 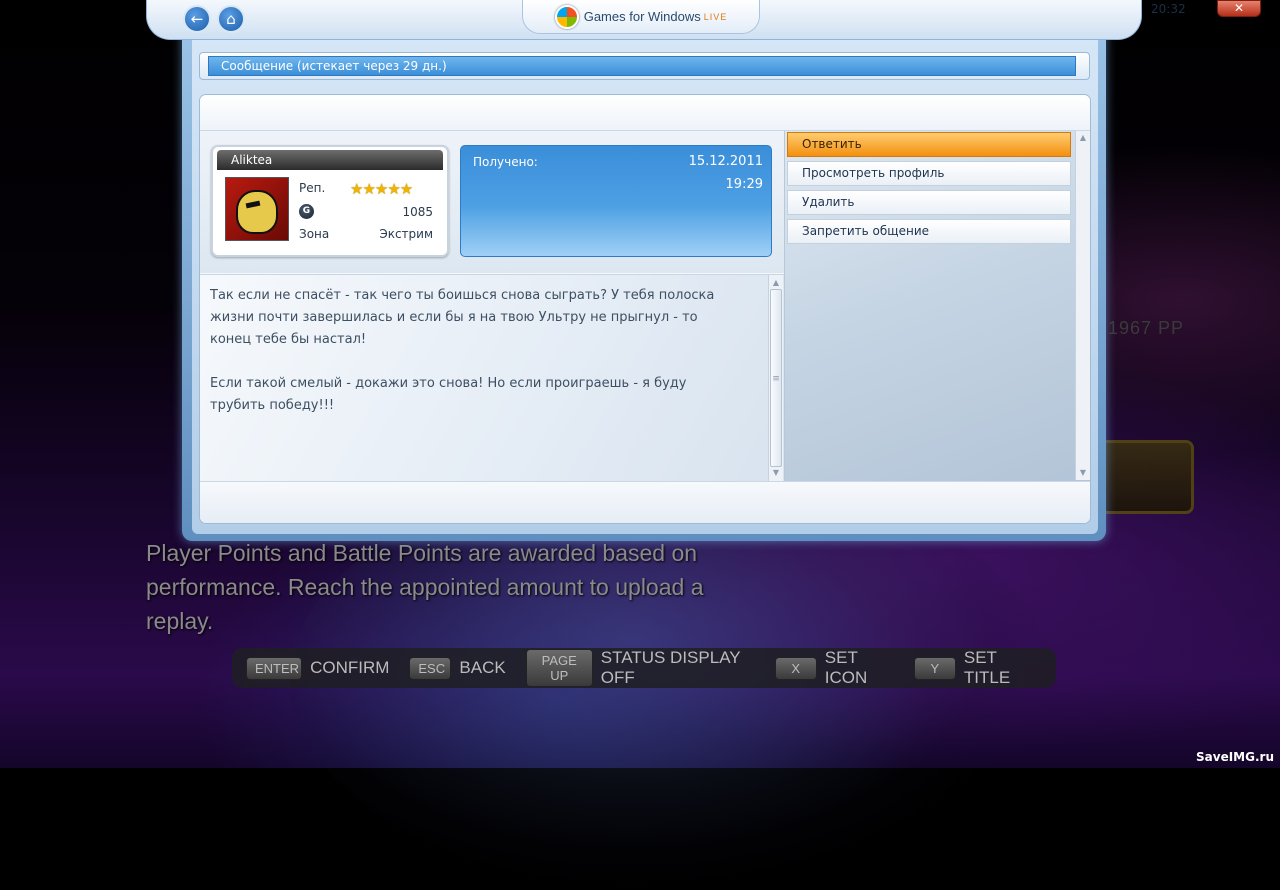 I want to click on clock: 20:32, so click(x=1168, y=9).